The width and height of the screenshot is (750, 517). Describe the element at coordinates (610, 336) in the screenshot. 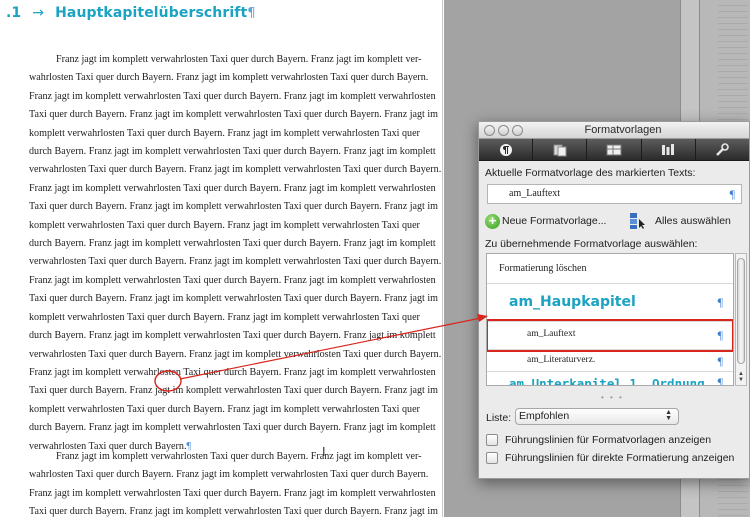

I see `list-item-am-lauftext: am_Lauftext ¶` at that location.